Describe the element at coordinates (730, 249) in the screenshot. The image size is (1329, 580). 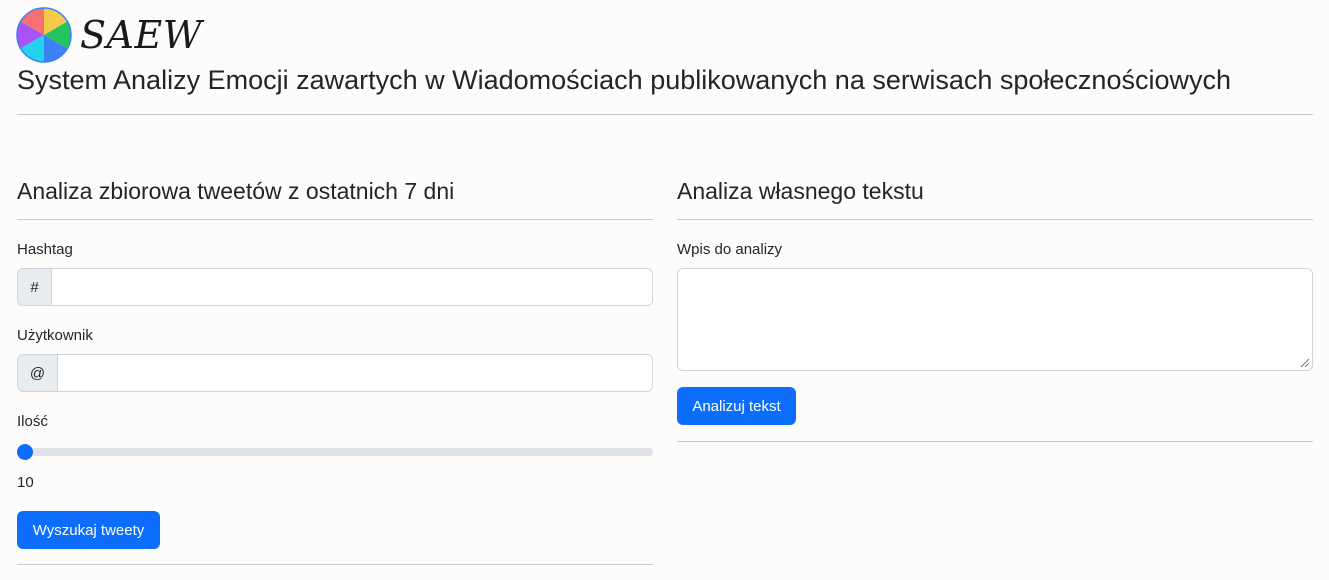
I see `text-input-label: Wpis do analizy` at that location.